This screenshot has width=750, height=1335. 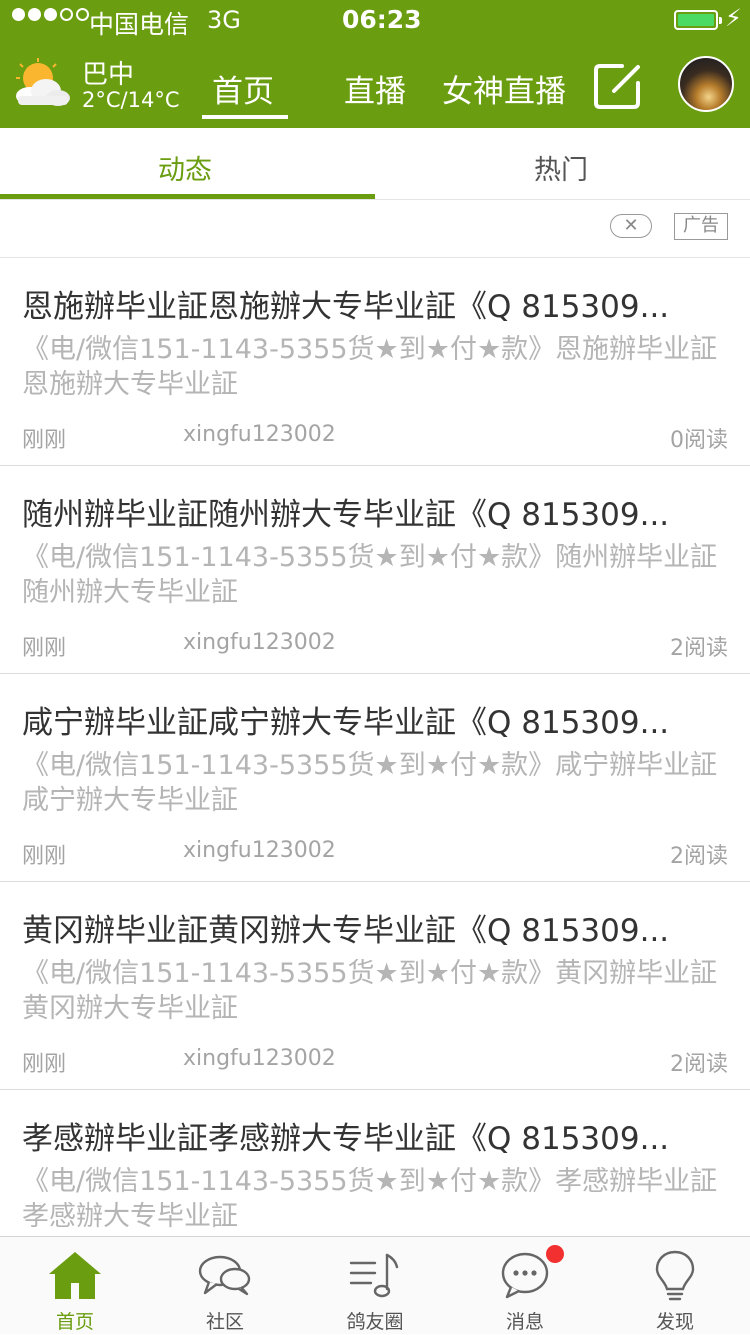 I want to click on signal-strength-icon, so click(x=50, y=14).